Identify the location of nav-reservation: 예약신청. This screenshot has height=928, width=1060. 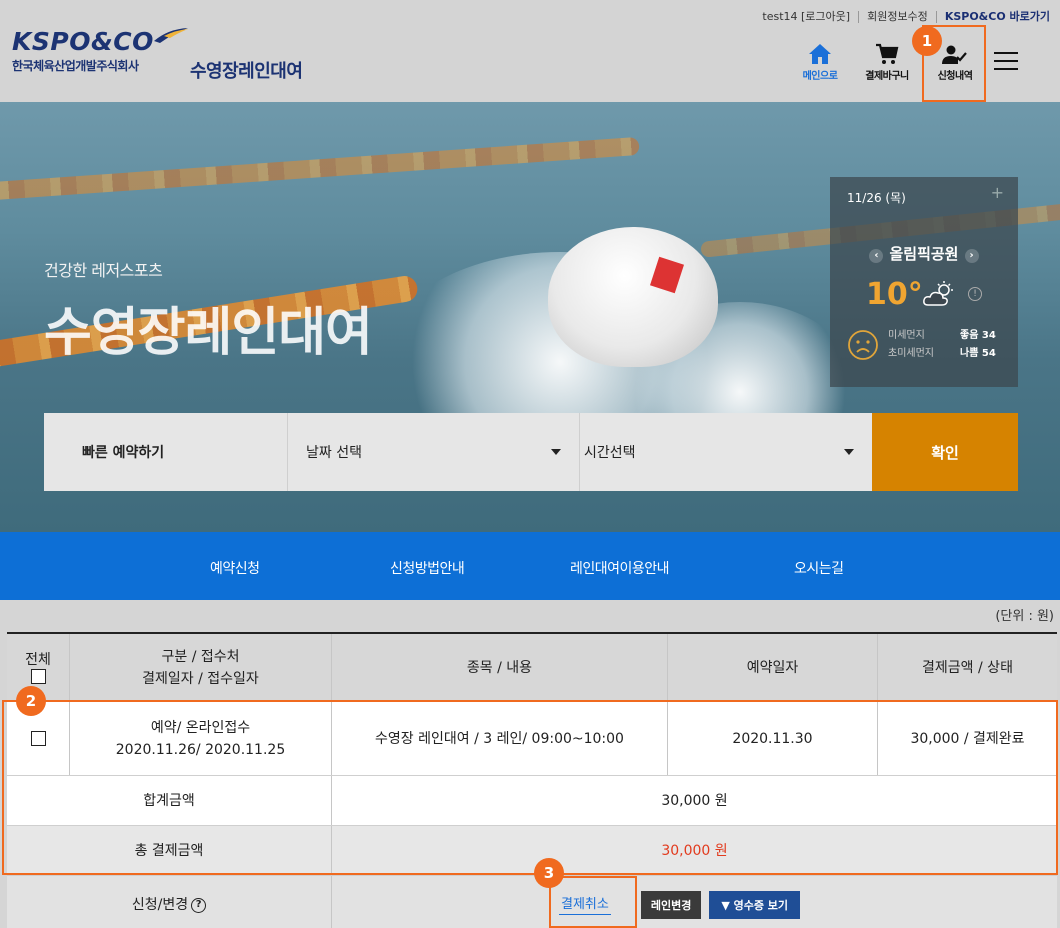
(235, 568).